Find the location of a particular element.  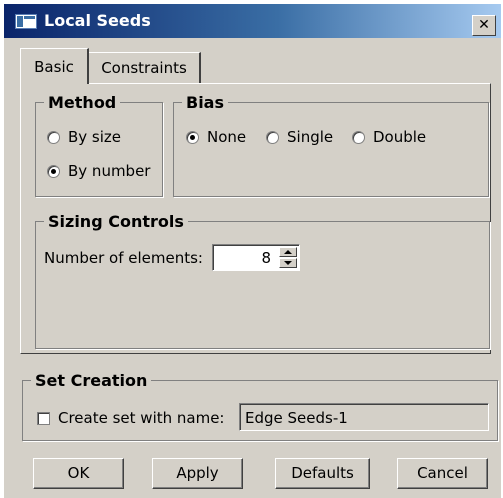

radio-by-size: By size is located at coordinates (84, 137).